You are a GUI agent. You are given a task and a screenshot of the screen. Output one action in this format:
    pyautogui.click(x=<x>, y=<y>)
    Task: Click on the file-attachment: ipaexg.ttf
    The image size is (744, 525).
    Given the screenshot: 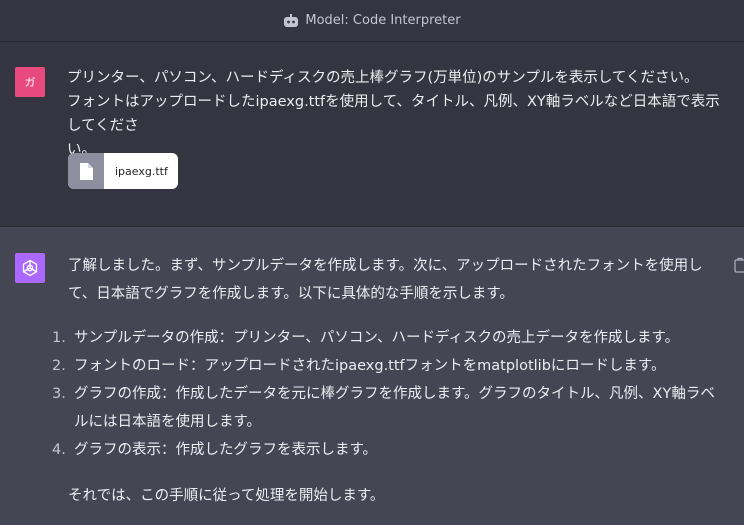 What is the action you would take?
    pyautogui.click(x=123, y=171)
    